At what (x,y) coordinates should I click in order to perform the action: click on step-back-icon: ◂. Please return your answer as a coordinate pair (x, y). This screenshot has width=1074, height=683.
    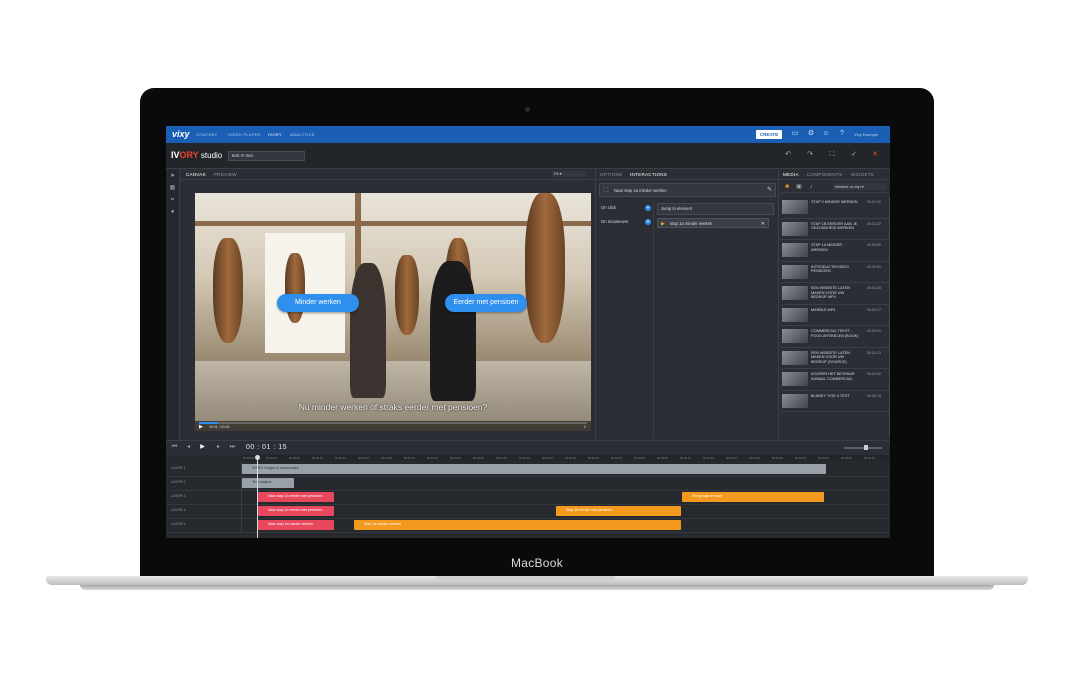
    Looking at the image, I should click on (188, 447).